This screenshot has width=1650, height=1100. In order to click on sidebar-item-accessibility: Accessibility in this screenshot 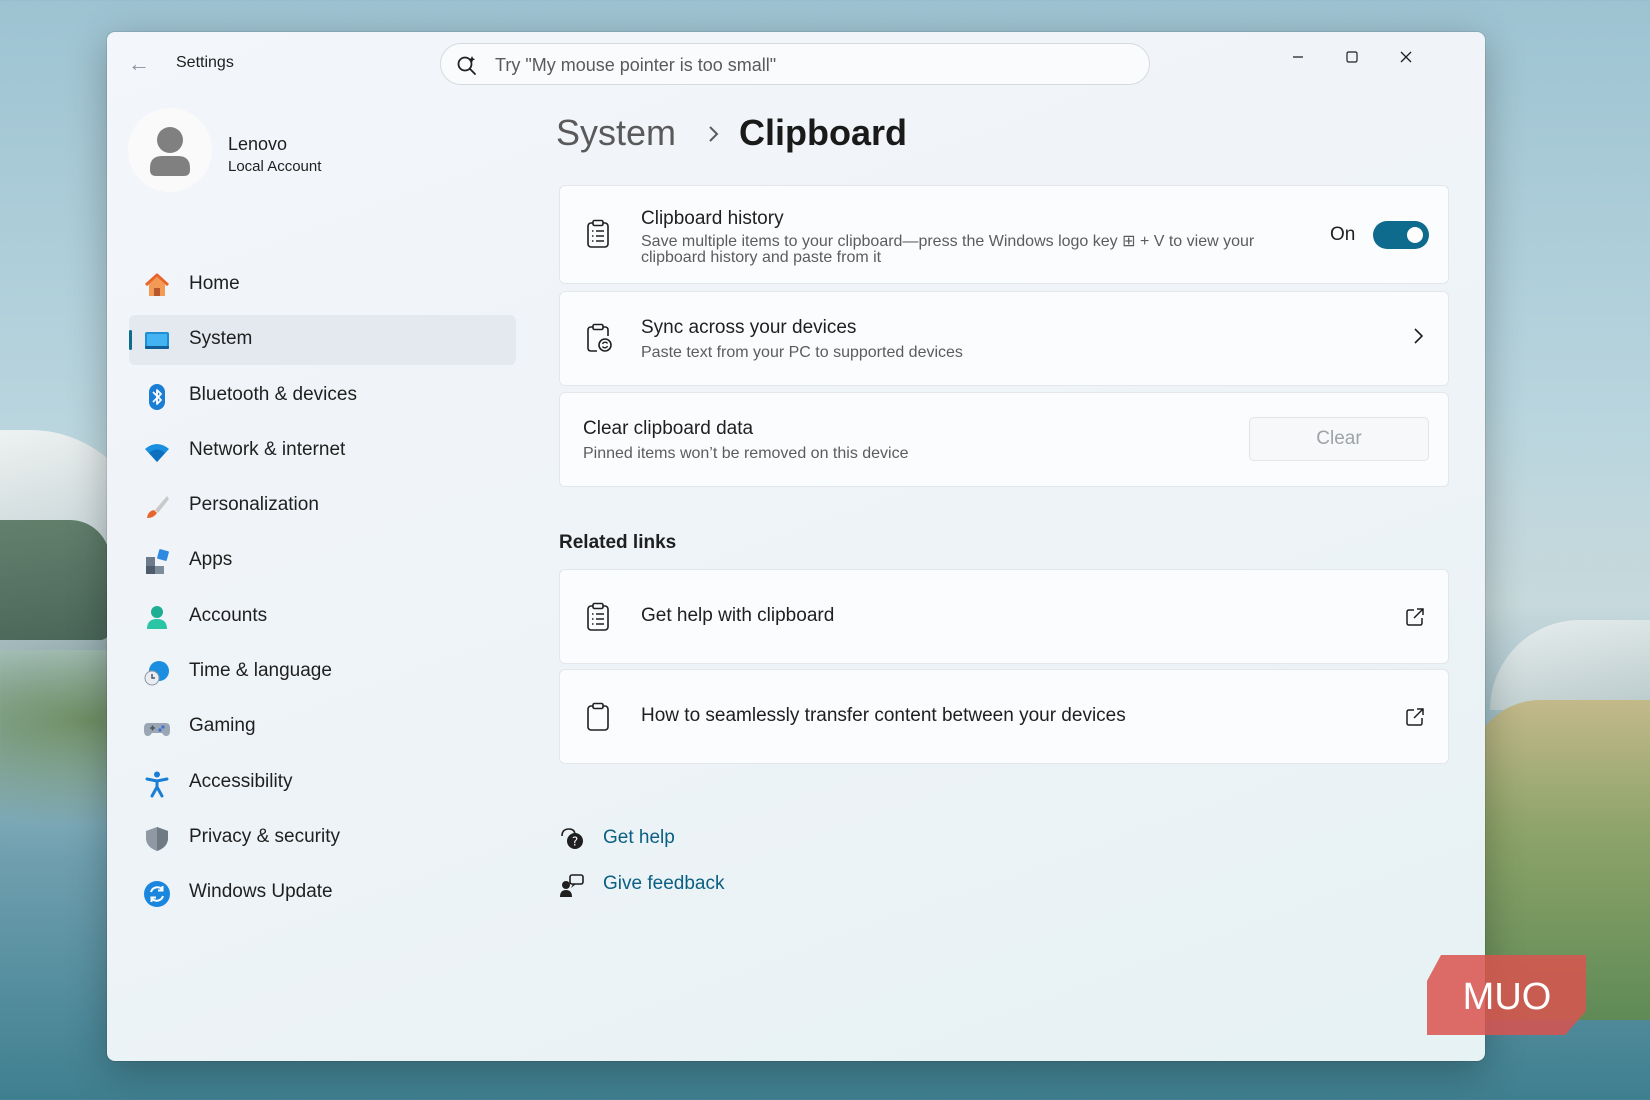, I will do `click(322, 783)`.